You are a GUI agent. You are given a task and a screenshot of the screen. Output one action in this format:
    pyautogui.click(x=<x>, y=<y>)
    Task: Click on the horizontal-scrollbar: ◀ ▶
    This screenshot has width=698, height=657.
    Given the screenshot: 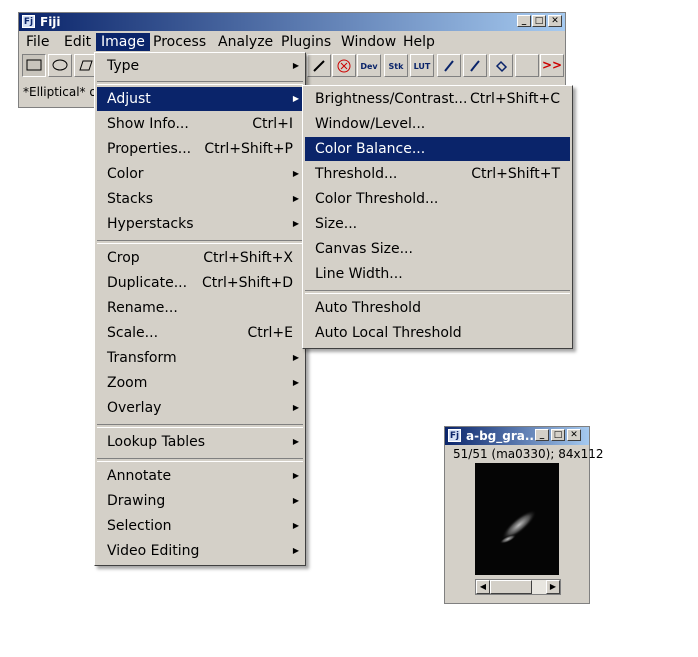 What is the action you would take?
    pyautogui.click(x=518, y=587)
    